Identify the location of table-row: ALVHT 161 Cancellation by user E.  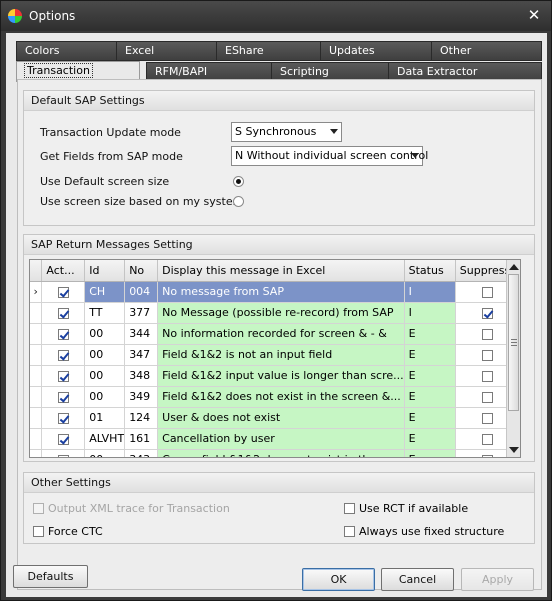
(275, 439).